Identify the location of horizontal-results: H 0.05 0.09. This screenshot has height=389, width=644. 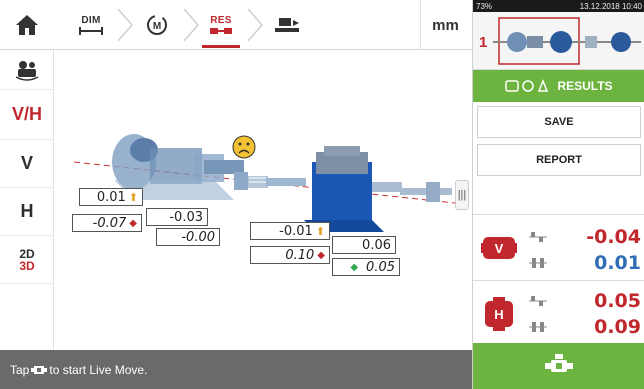
(558, 313).